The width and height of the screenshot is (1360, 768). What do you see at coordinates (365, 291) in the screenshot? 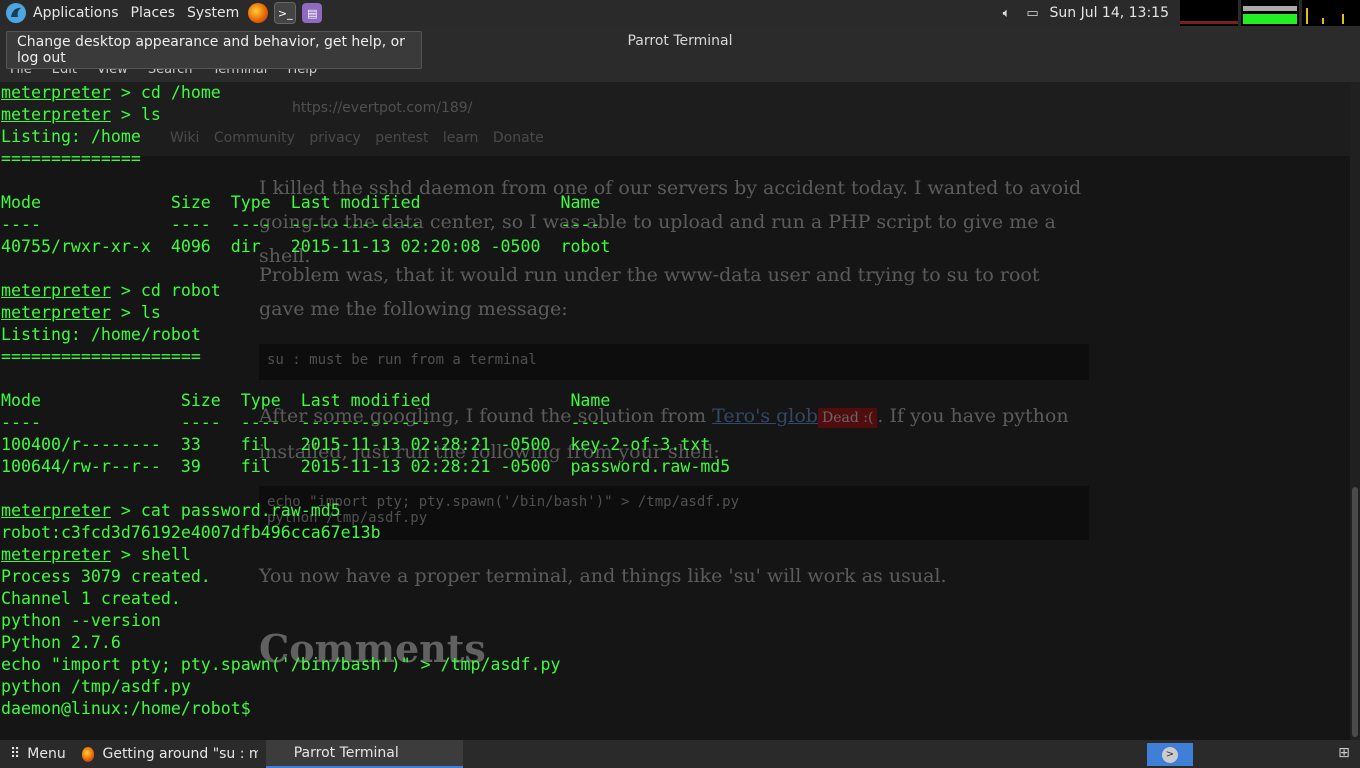
I see `terminal-line: meterpreter > cd robot` at bounding box center [365, 291].